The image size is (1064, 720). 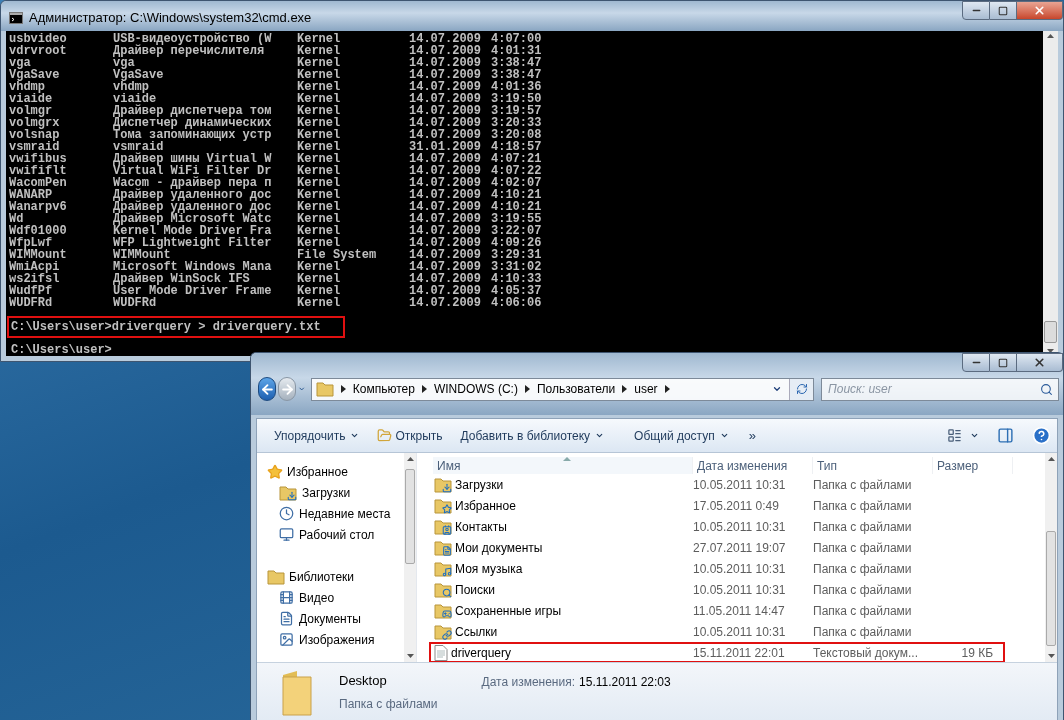 What do you see at coordinates (475, 389) in the screenshot?
I see `breadcrumb-item: WINDOWS (C:)` at bounding box center [475, 389].